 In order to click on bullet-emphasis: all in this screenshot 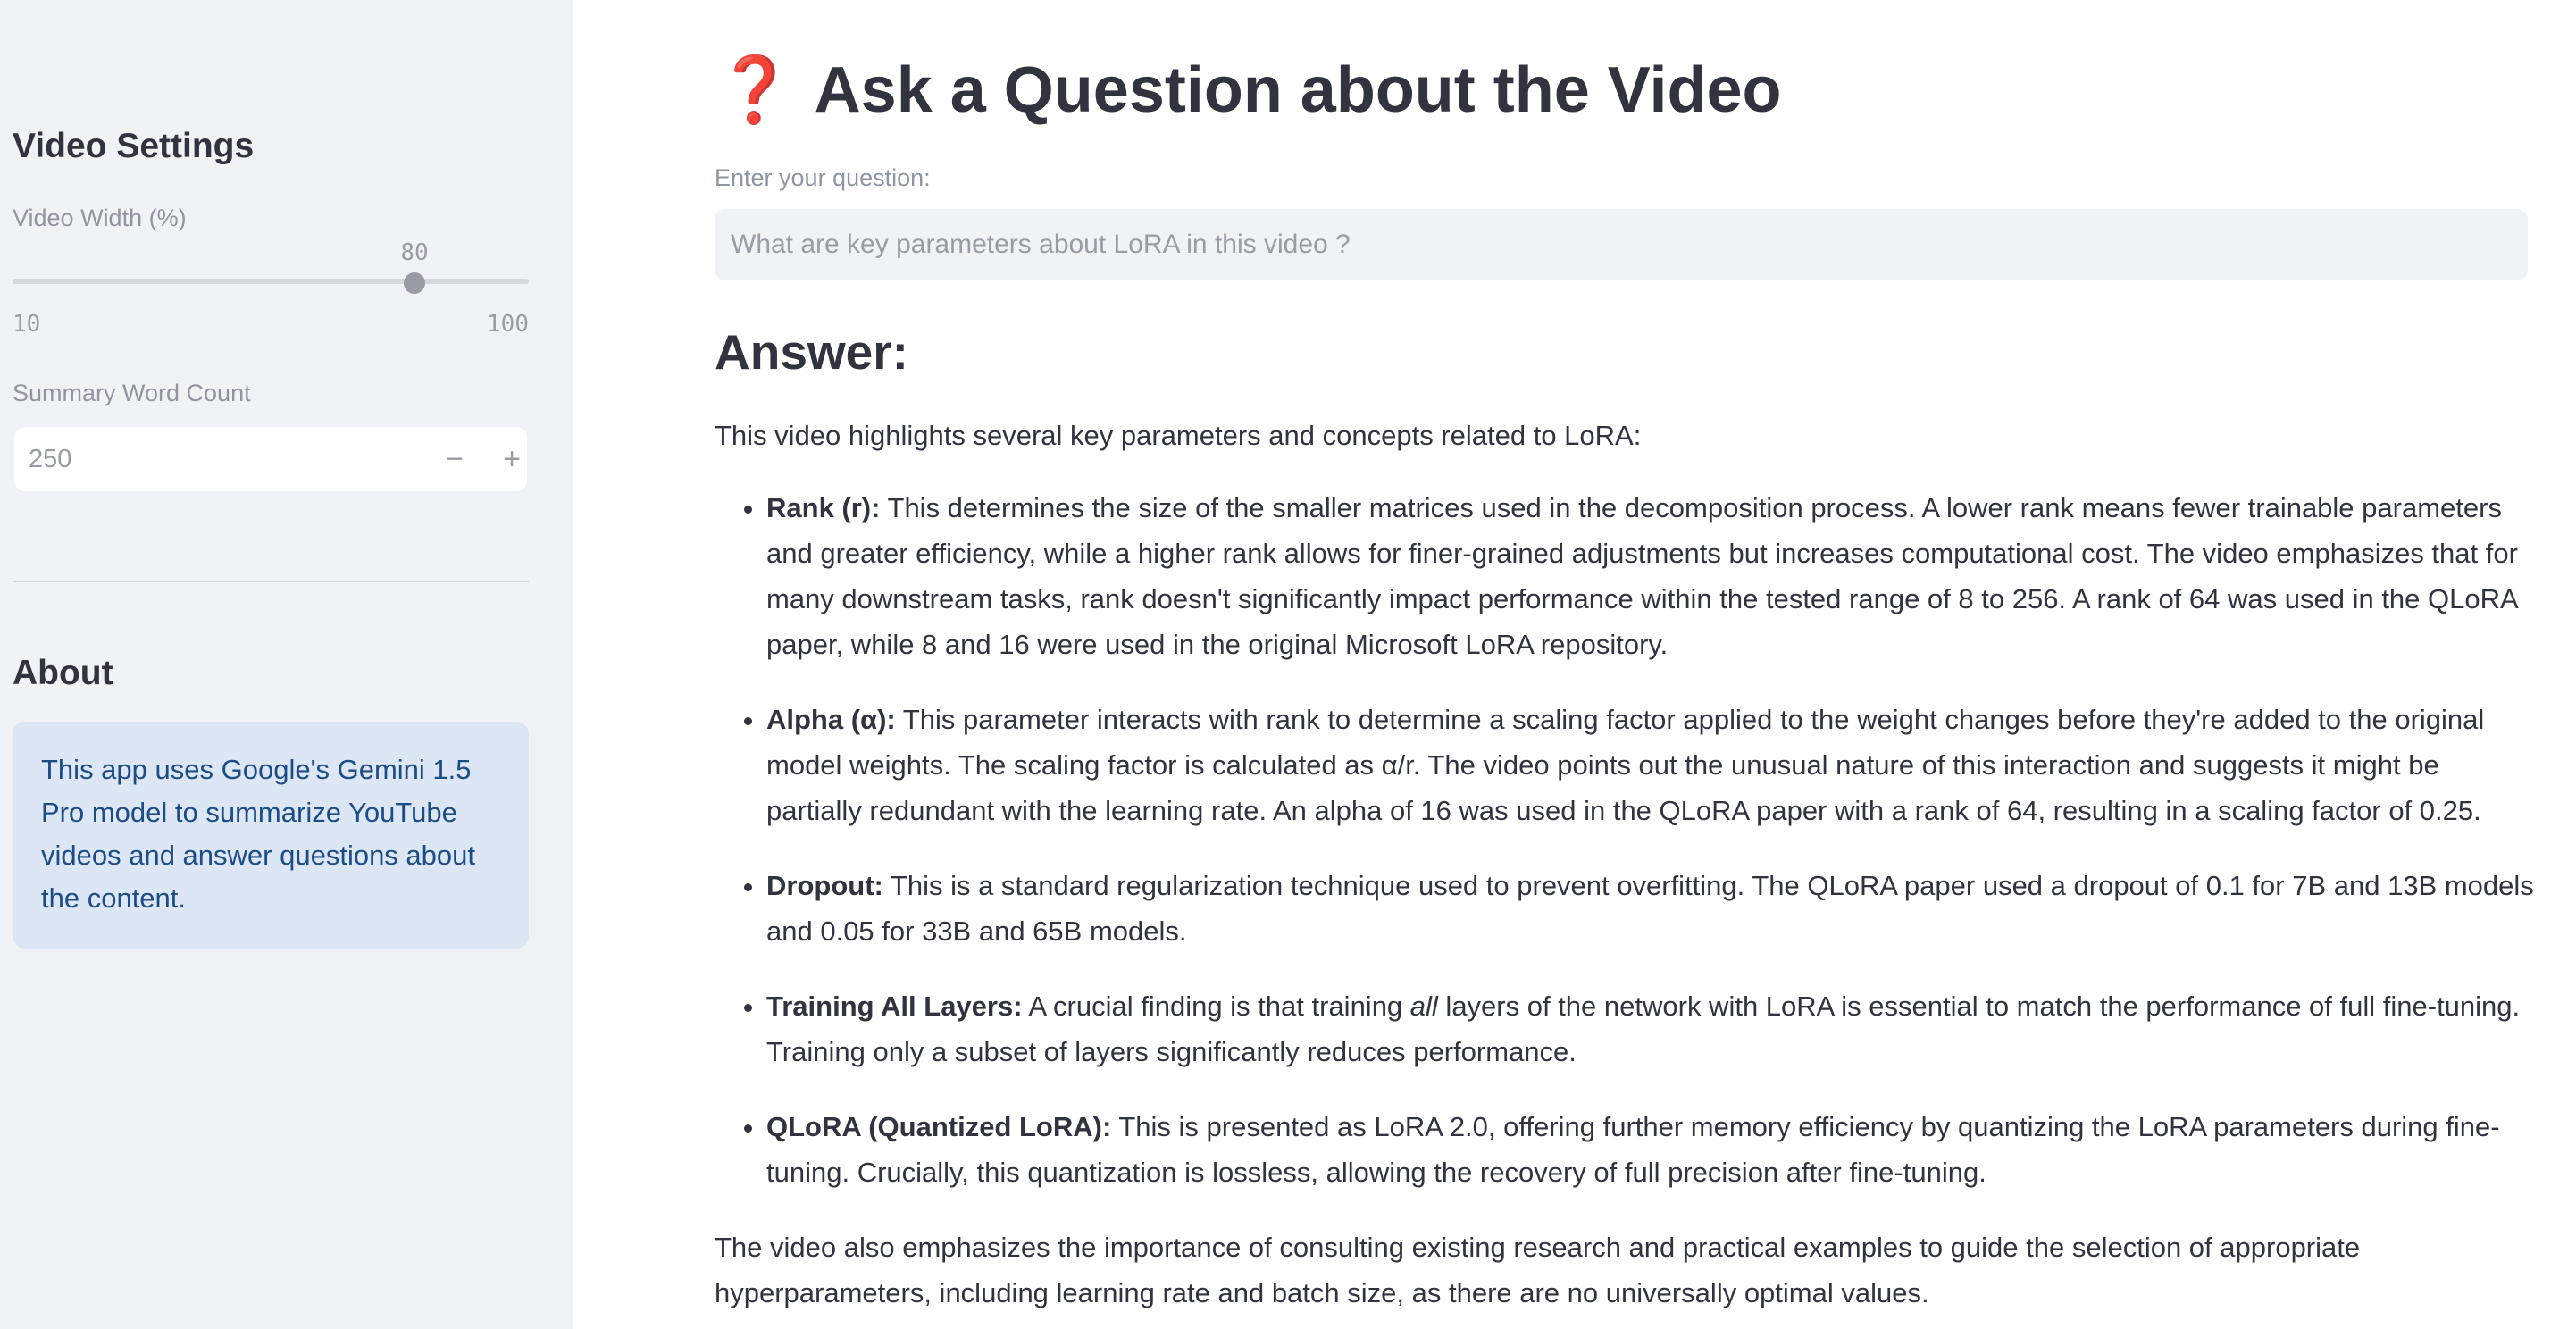, I will do `click(1424, 1006)`.